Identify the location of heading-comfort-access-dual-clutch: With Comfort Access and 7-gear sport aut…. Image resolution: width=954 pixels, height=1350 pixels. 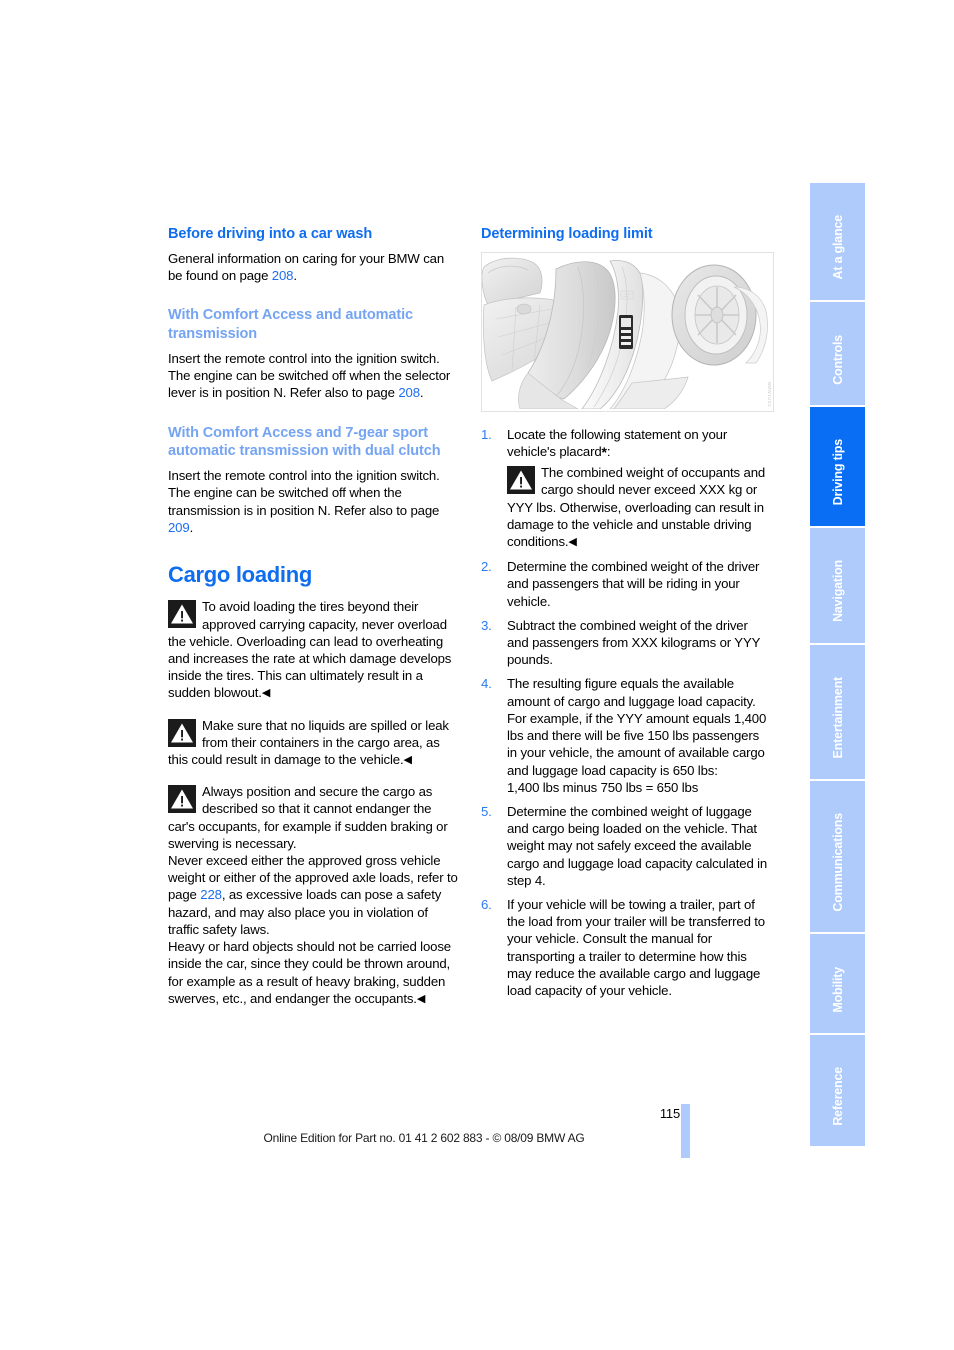
(304, 442).